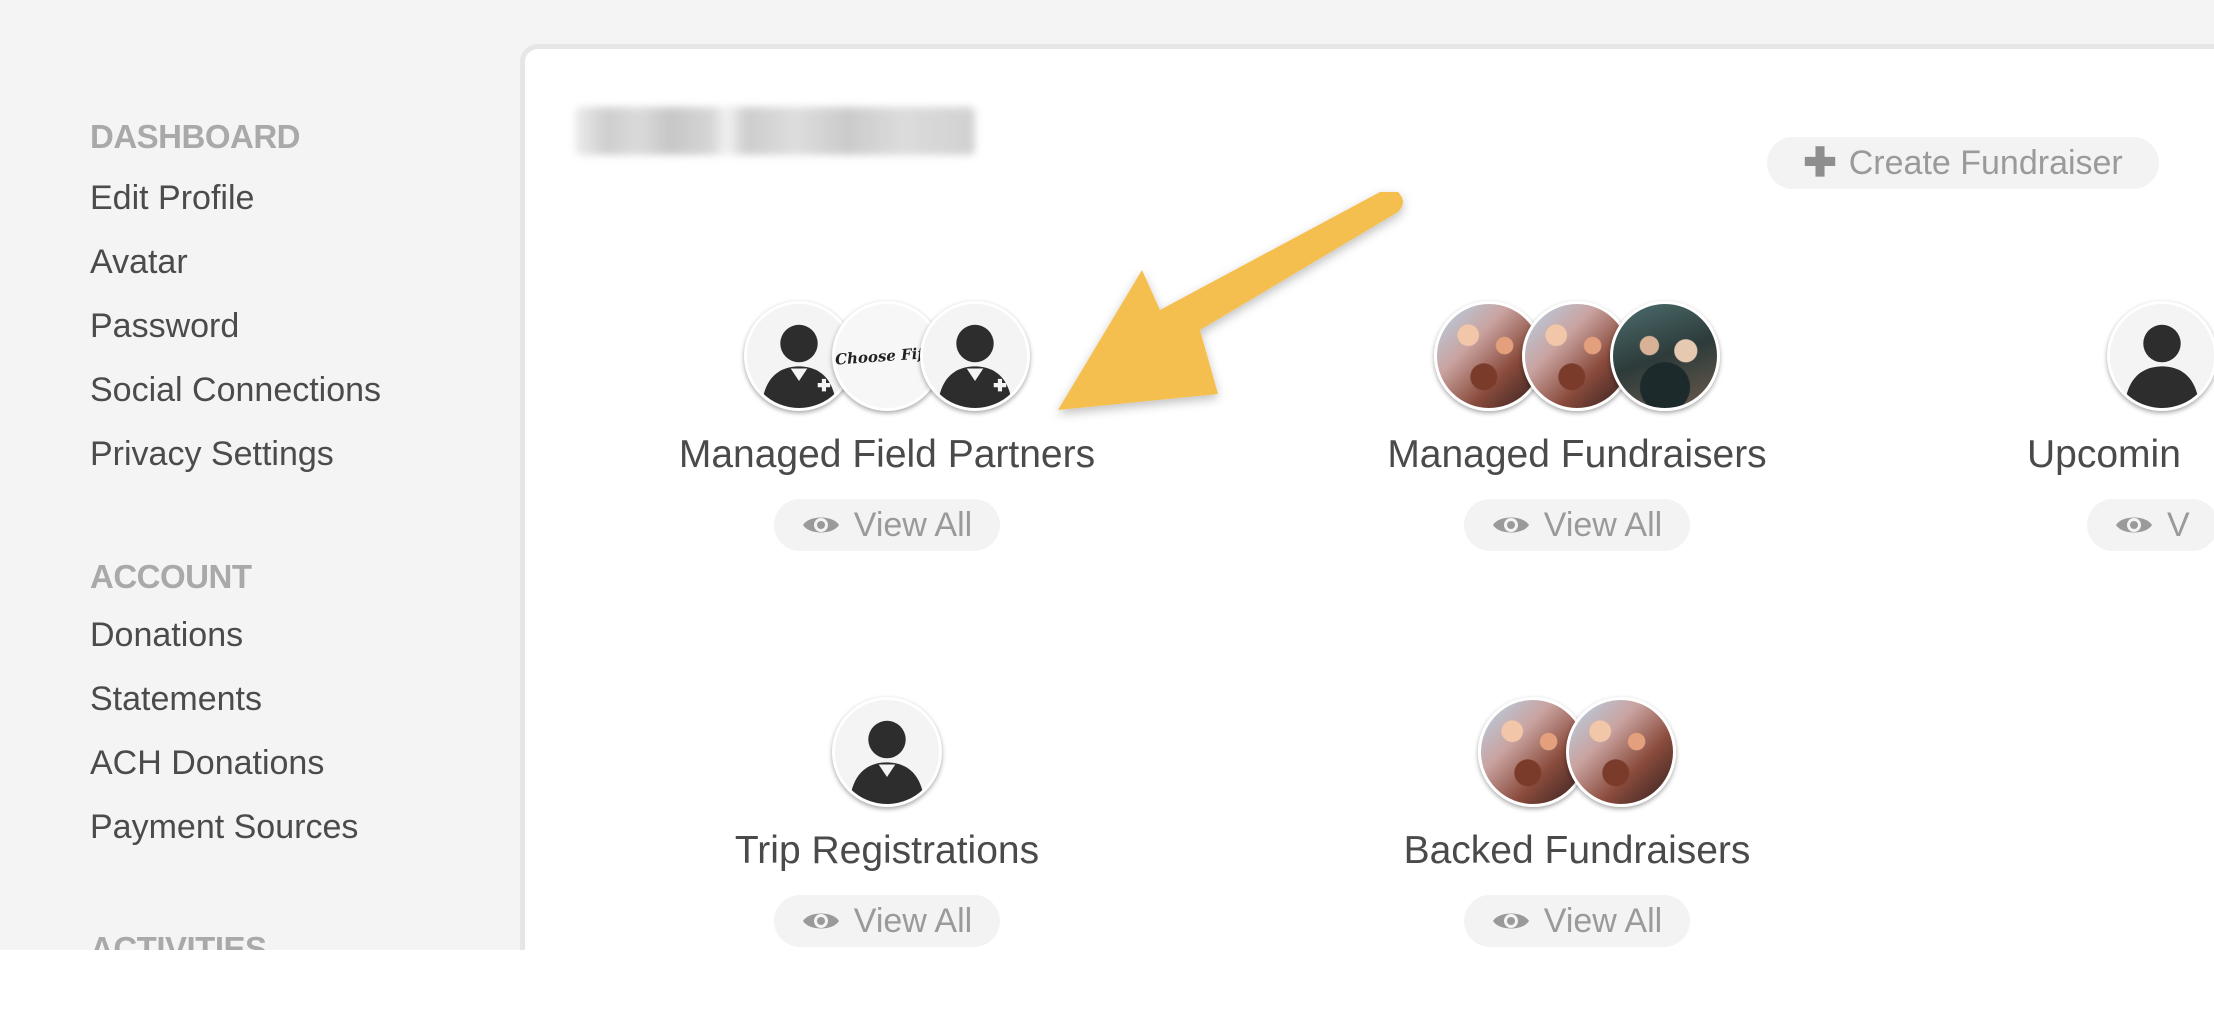 The image size is (2214, 1018). Describe the element at coordinates (1820, 163) in the screenshot. I see `plus-icon: ✚` at that location.